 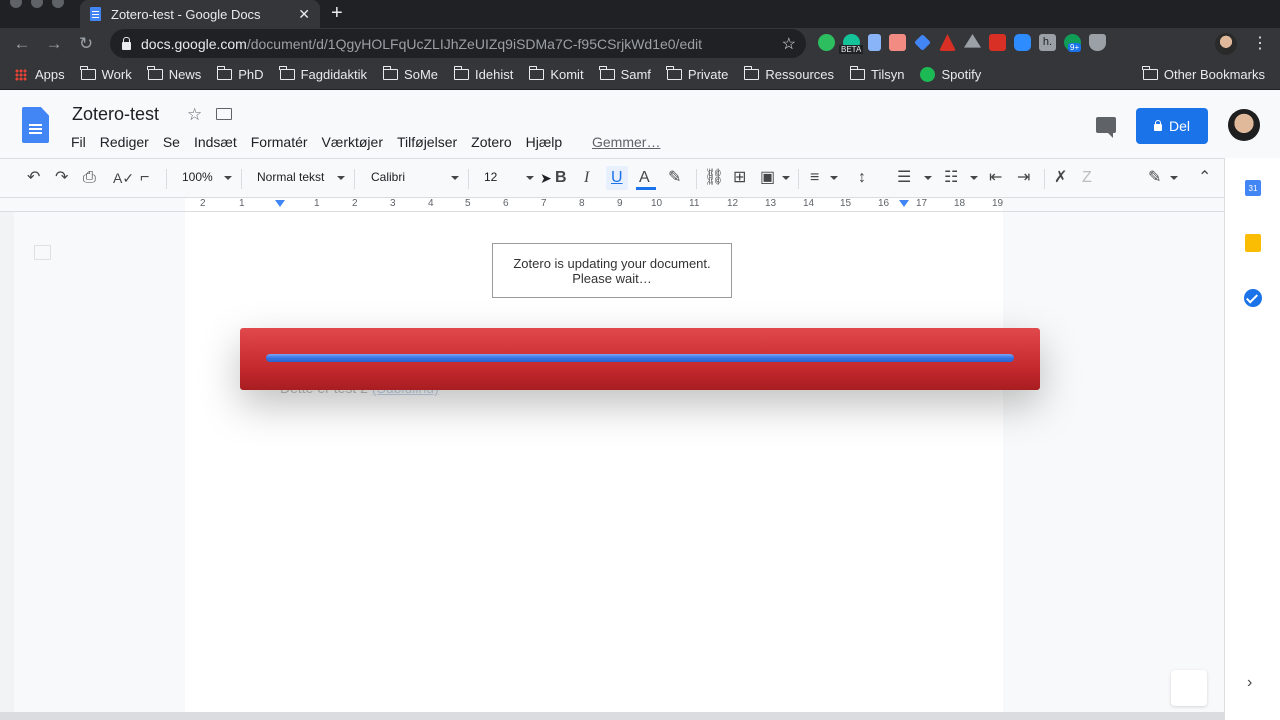 I want to click on bookmark-folder: PhD, so click(x=240, y=74).